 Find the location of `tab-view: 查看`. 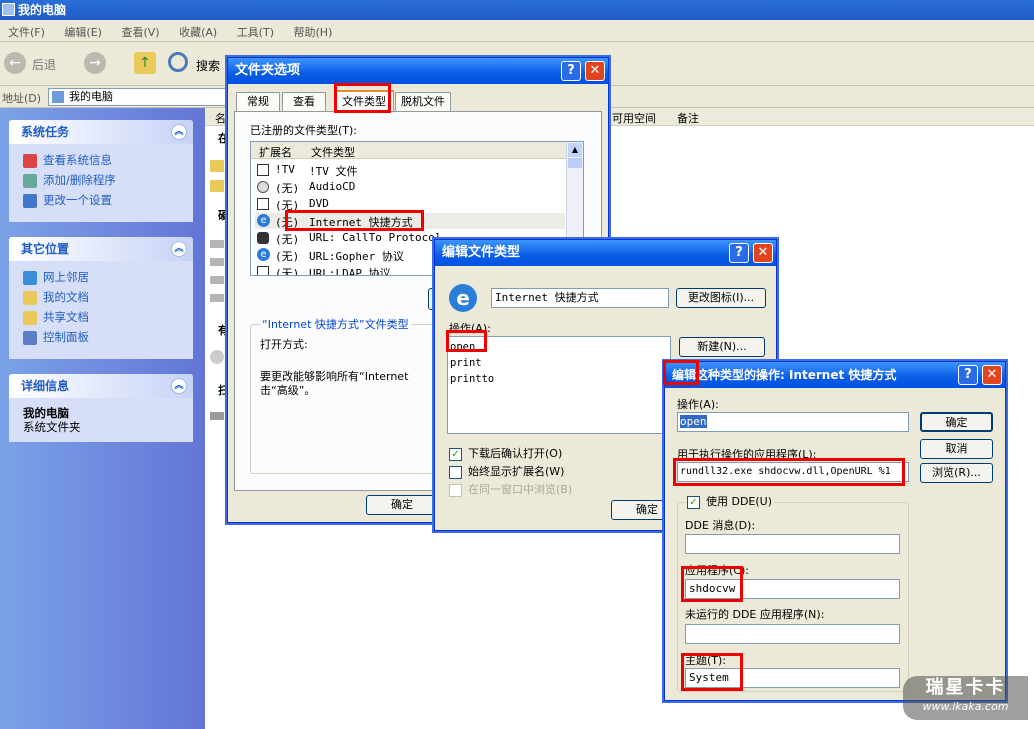

tab-view: 查看 is located at coordinates (304, 101).